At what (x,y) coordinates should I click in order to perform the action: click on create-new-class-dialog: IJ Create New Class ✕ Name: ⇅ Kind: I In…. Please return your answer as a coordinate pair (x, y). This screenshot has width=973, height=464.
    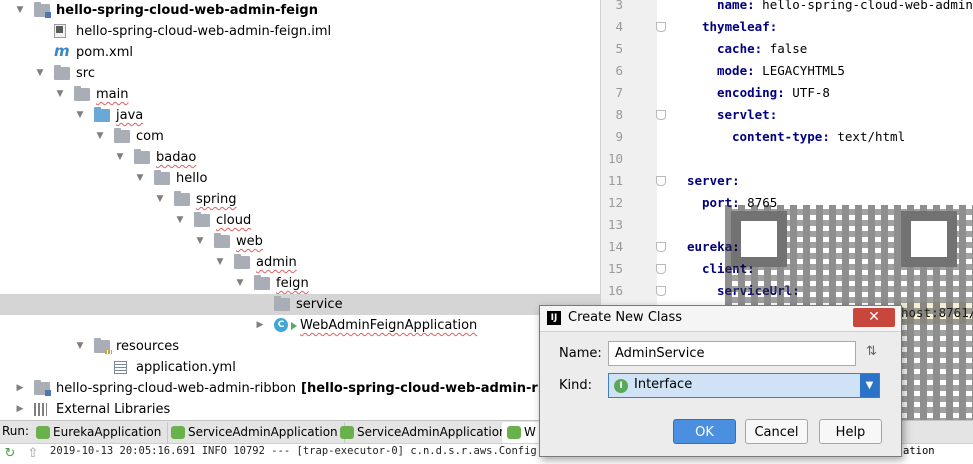
    Looking at the image, I should click on (720, 381).